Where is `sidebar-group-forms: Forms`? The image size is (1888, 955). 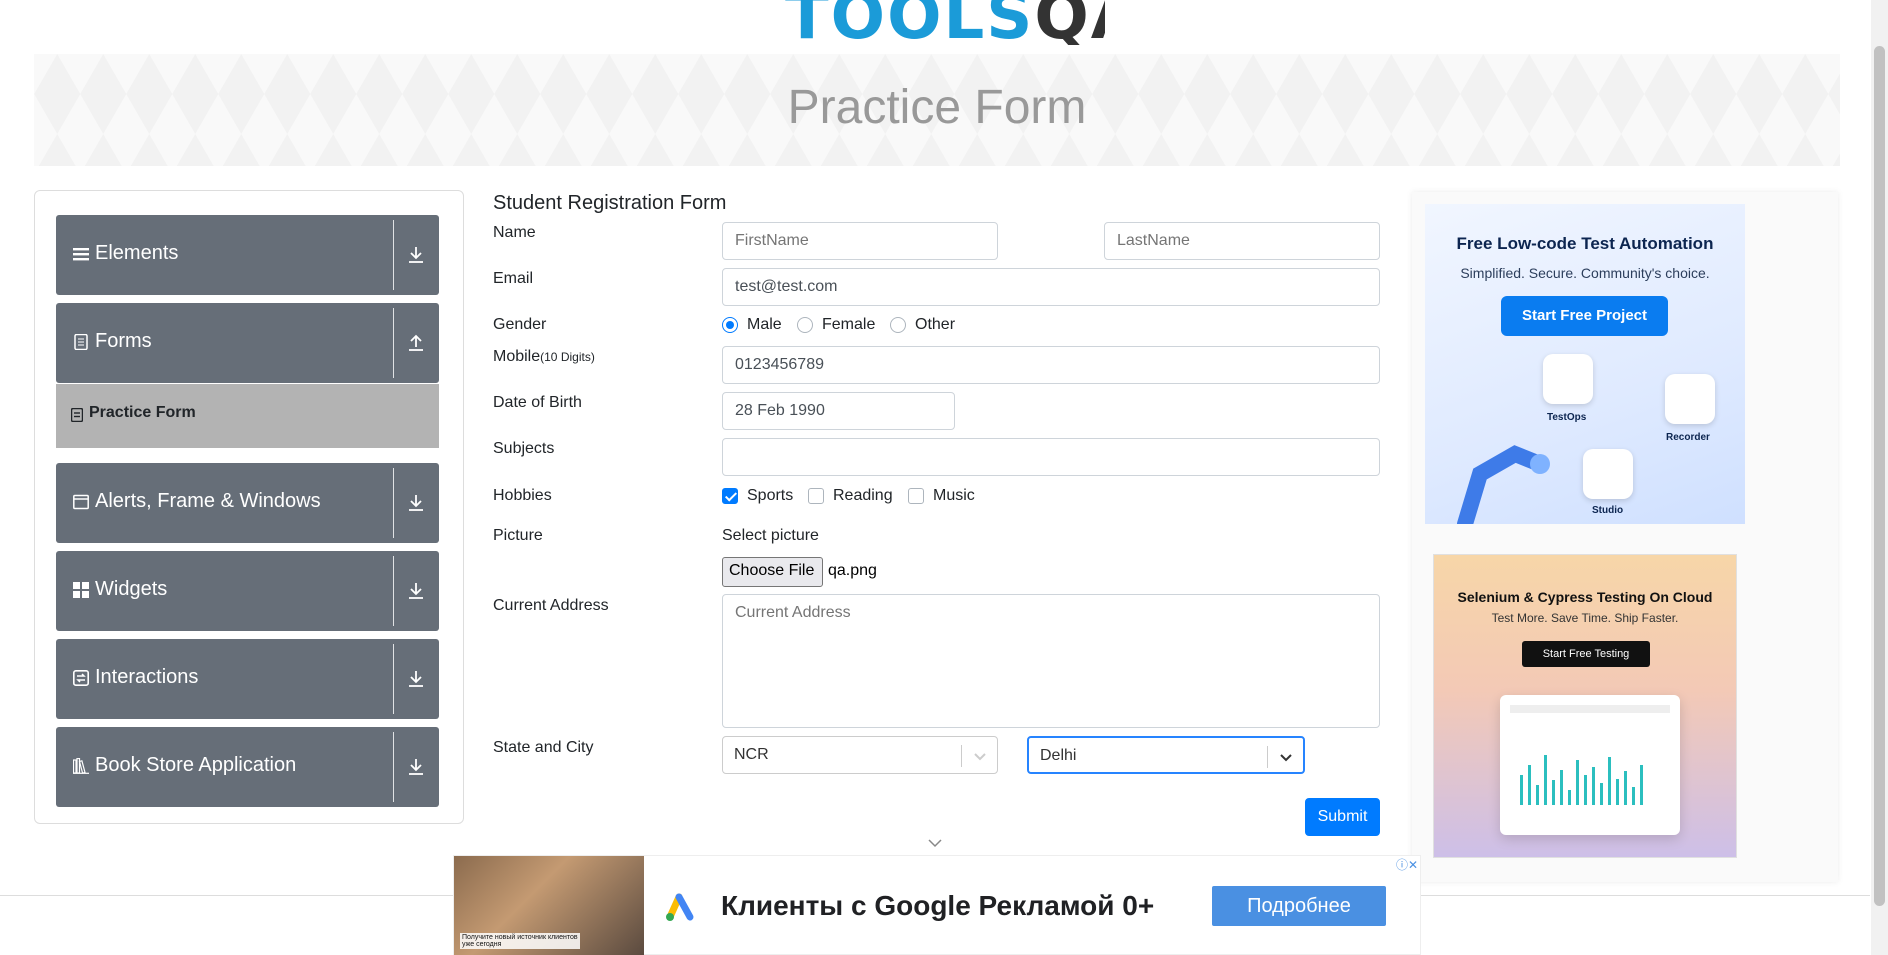
sidebar-group-forms: Forms is located at coordinates (247, 343).